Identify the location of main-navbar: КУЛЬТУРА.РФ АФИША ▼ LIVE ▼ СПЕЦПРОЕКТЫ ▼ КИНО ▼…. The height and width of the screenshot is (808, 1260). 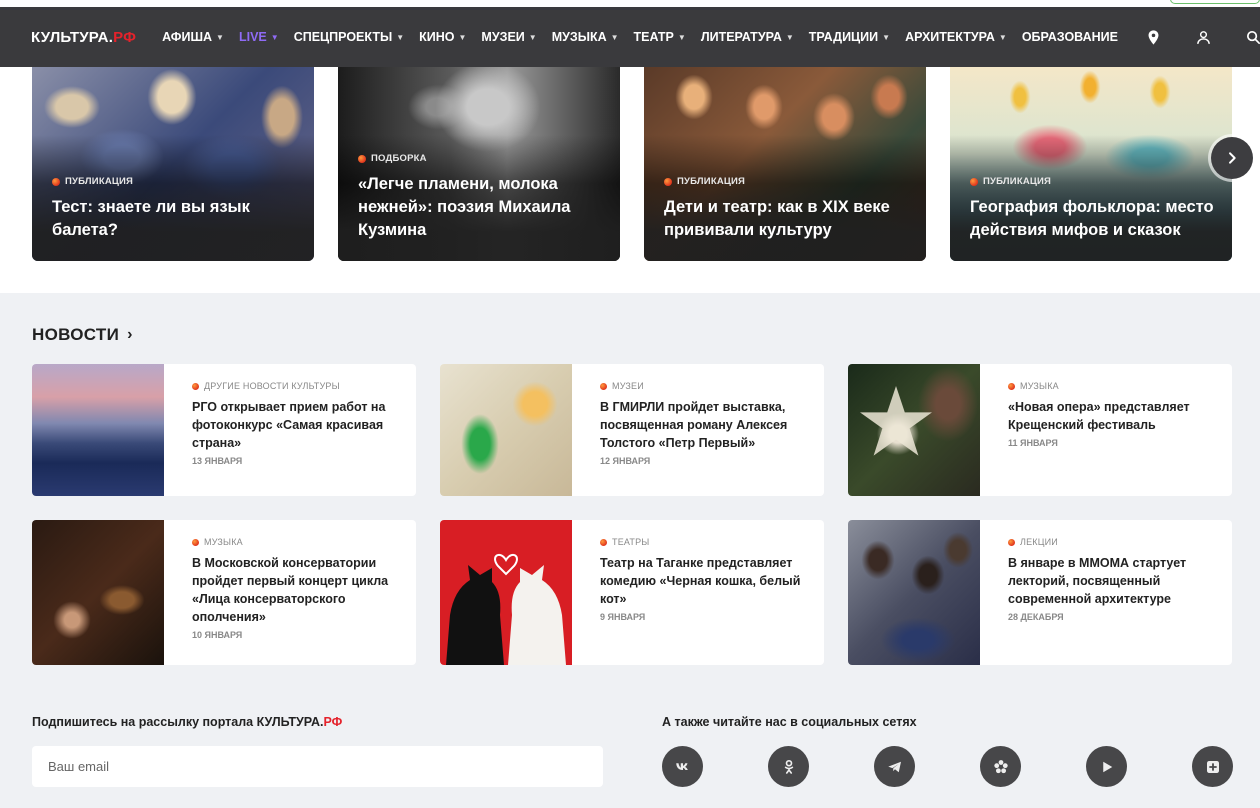
(630, 37).